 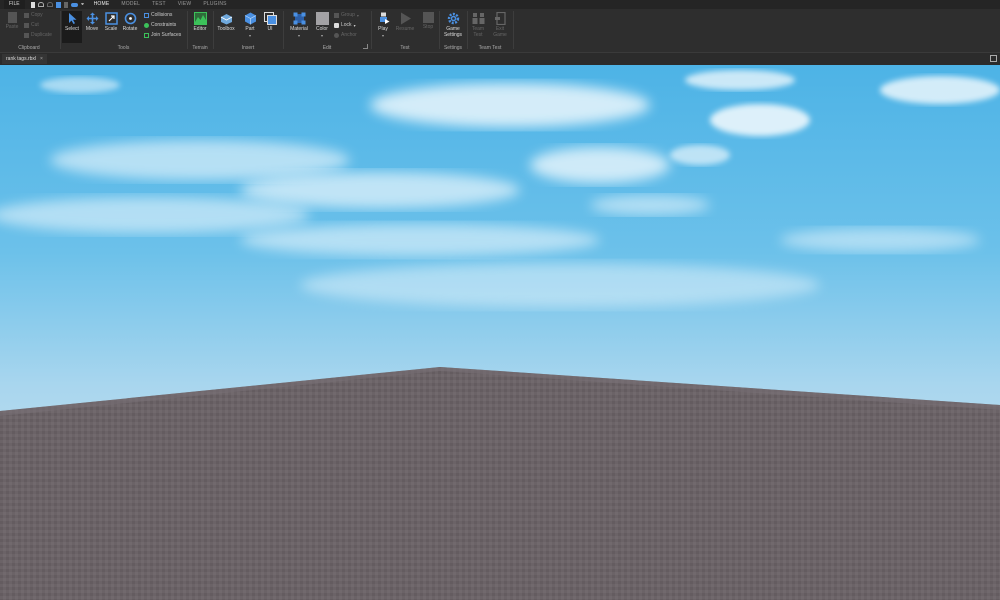 I want to click on paste-icon, so click(x=12, y=17).